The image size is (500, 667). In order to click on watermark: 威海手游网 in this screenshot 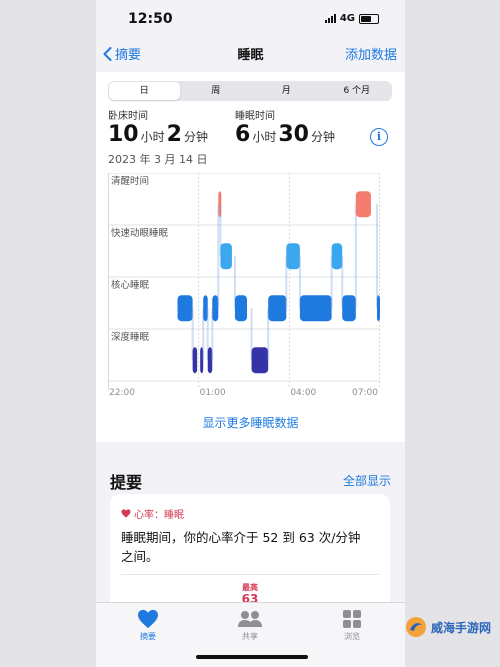, I will do `click(452, 627)`.